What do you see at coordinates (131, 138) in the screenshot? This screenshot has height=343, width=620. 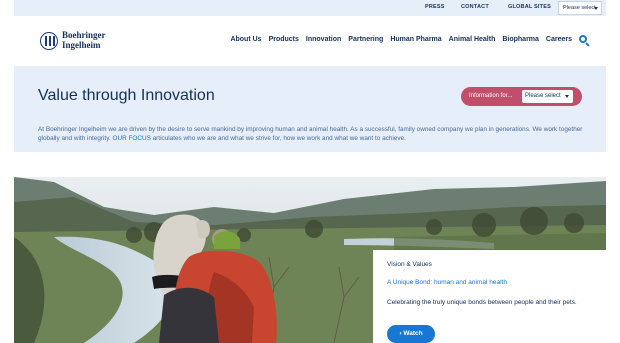 I see `our-focus-link: OUR FOCUS` at bounding box center [131, 138].